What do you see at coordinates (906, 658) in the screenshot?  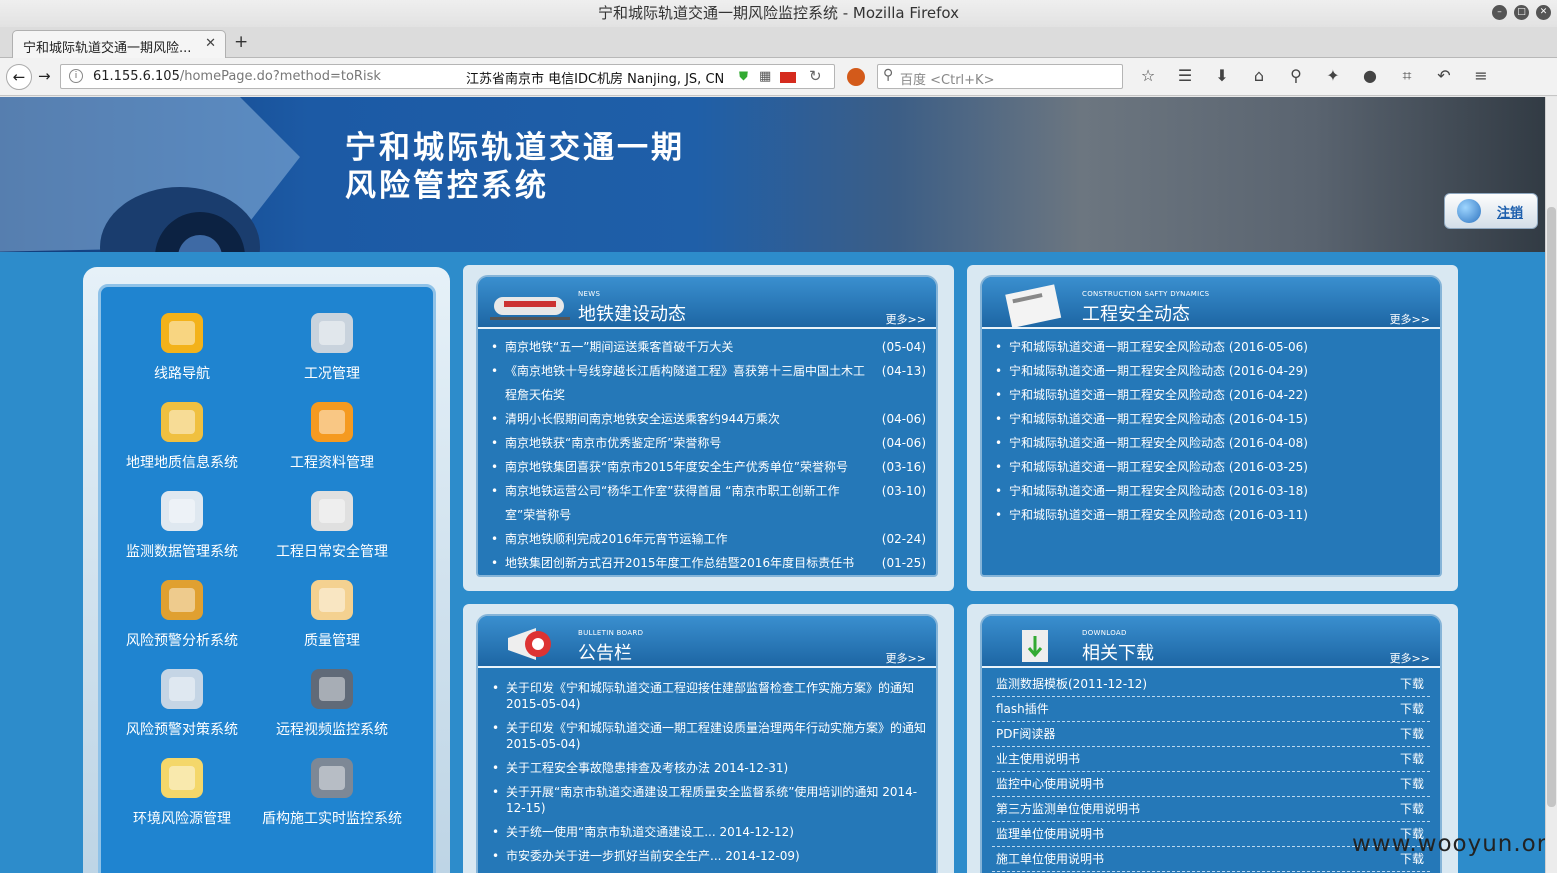 I see `bulletin-more-link: 更多>>` at bounding box center [906, 658].